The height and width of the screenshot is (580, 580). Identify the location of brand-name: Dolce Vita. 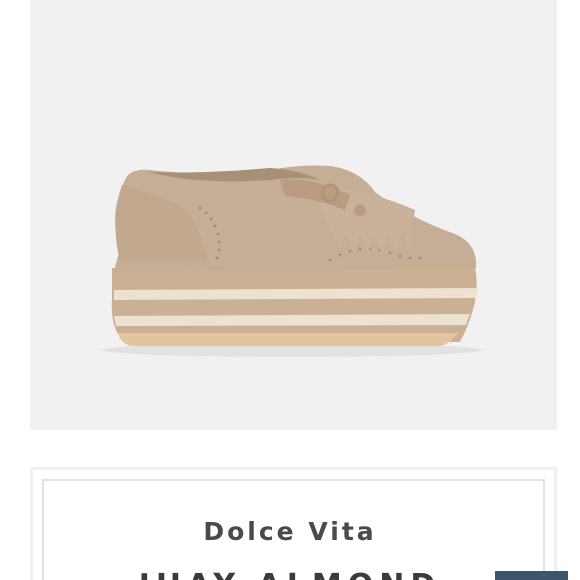
(290, 531).